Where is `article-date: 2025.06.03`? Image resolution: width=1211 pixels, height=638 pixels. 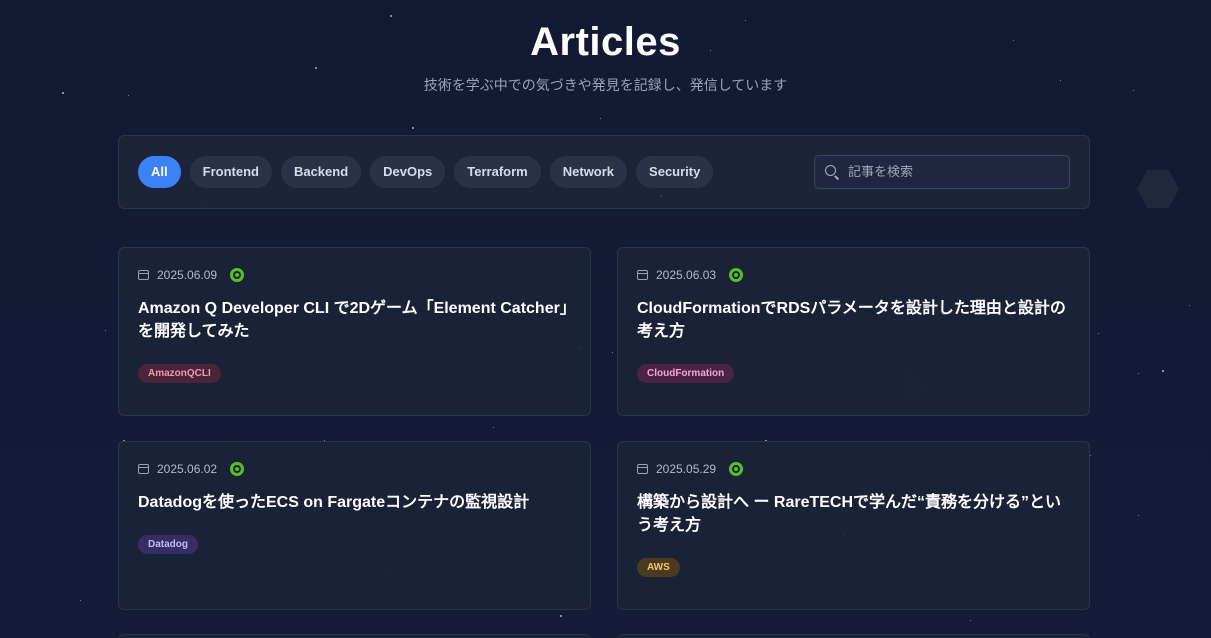
article-date: 2025.06.03 is located at coordinates (686, 275).